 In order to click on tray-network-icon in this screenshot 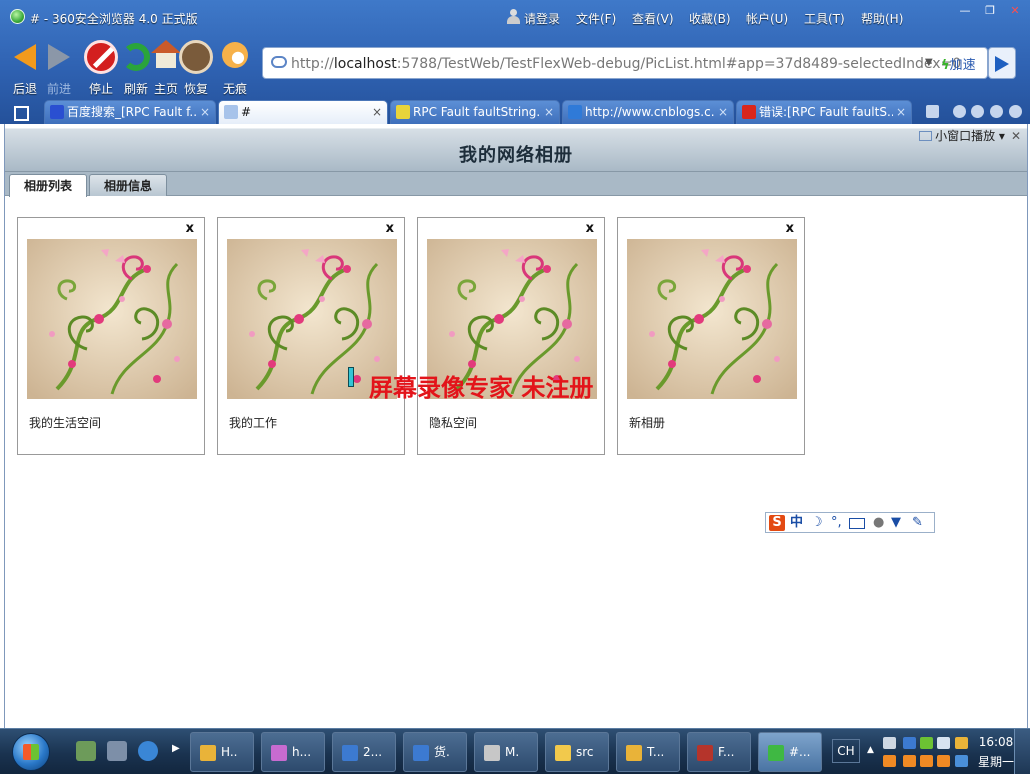, I will do `click(889, 743)`.